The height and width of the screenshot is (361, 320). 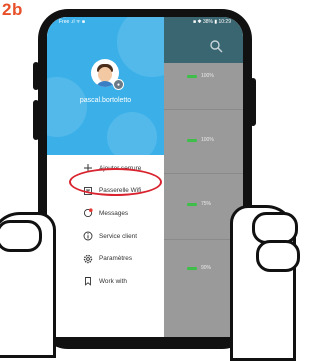 What do you see at coordinates (253, 102) in the screenshot?
I see `phone-power-button` at bounding box center [253, 102].